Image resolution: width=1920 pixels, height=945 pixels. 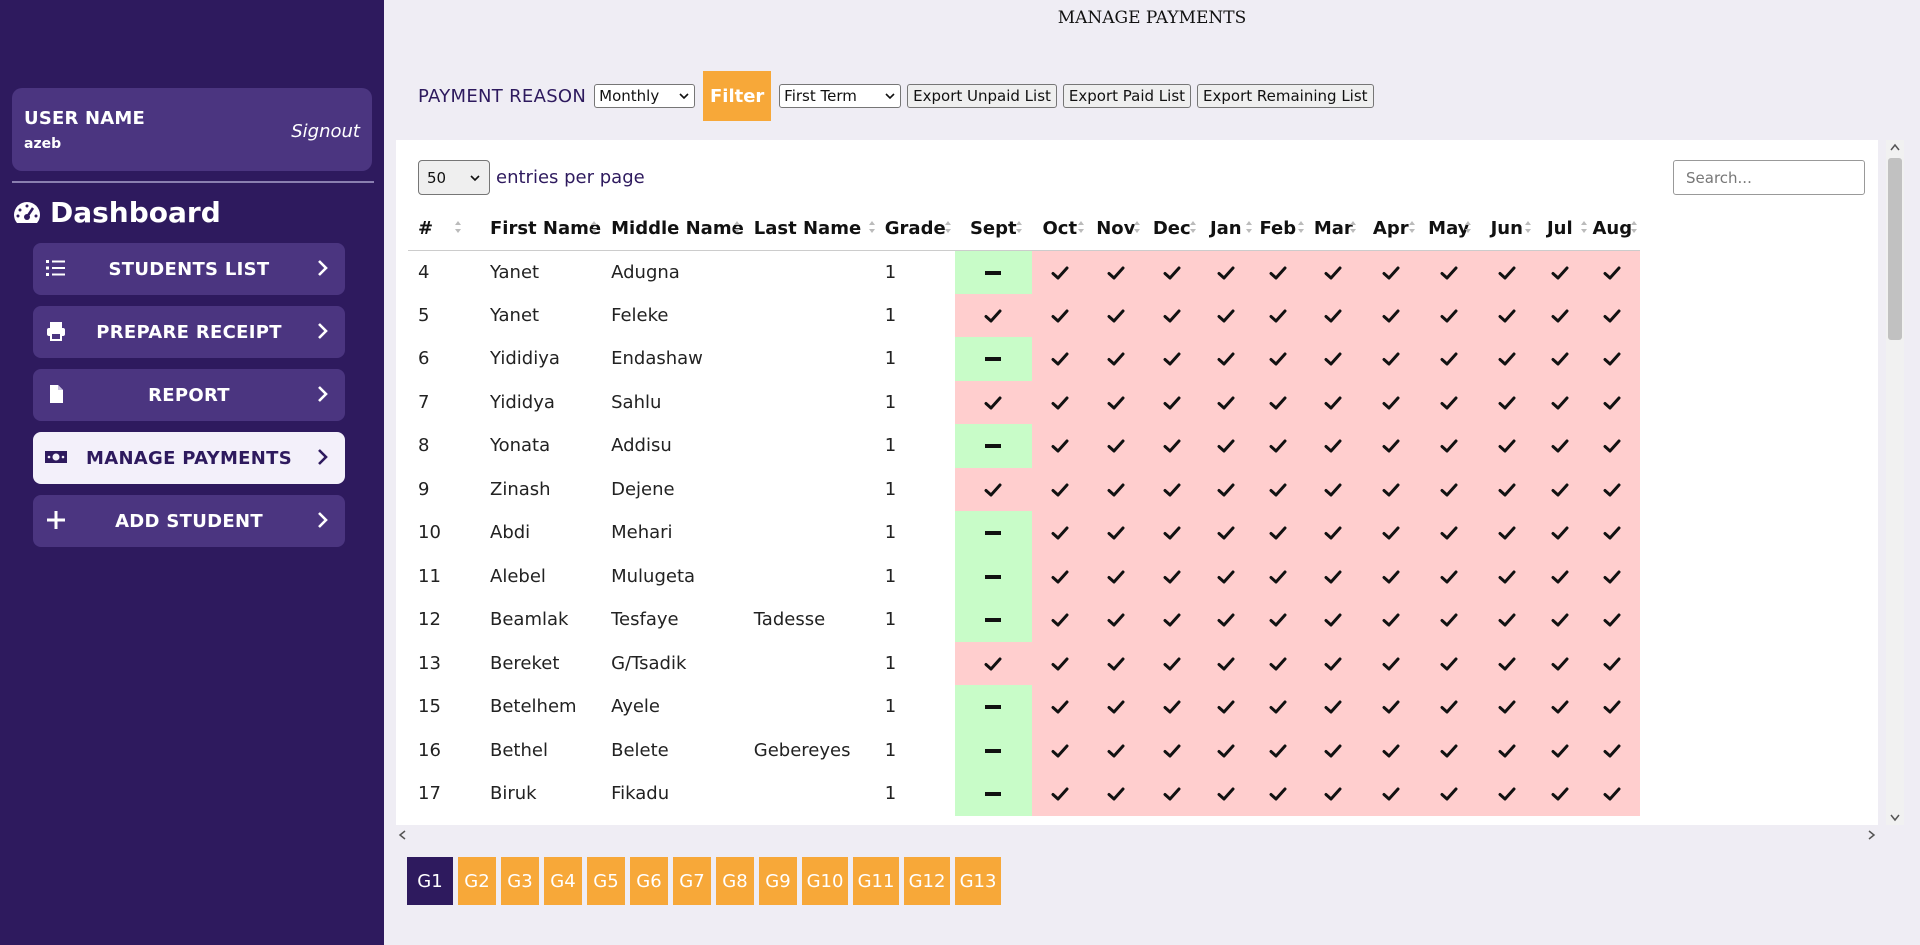 What do you see at coordinates (645, 96) in the screenshot?
I see `payment-reason-select: Monthly` at bounding box center [645, 96].